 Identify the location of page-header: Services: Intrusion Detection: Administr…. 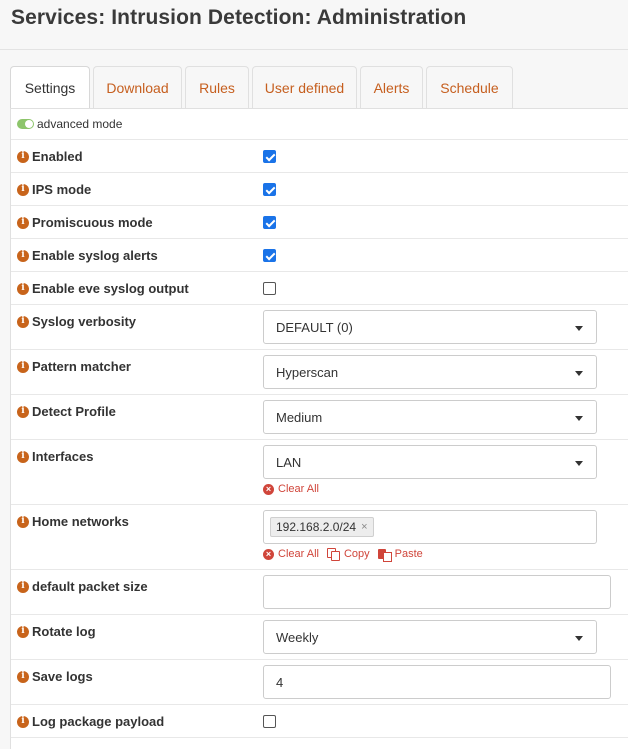
(314, 25).